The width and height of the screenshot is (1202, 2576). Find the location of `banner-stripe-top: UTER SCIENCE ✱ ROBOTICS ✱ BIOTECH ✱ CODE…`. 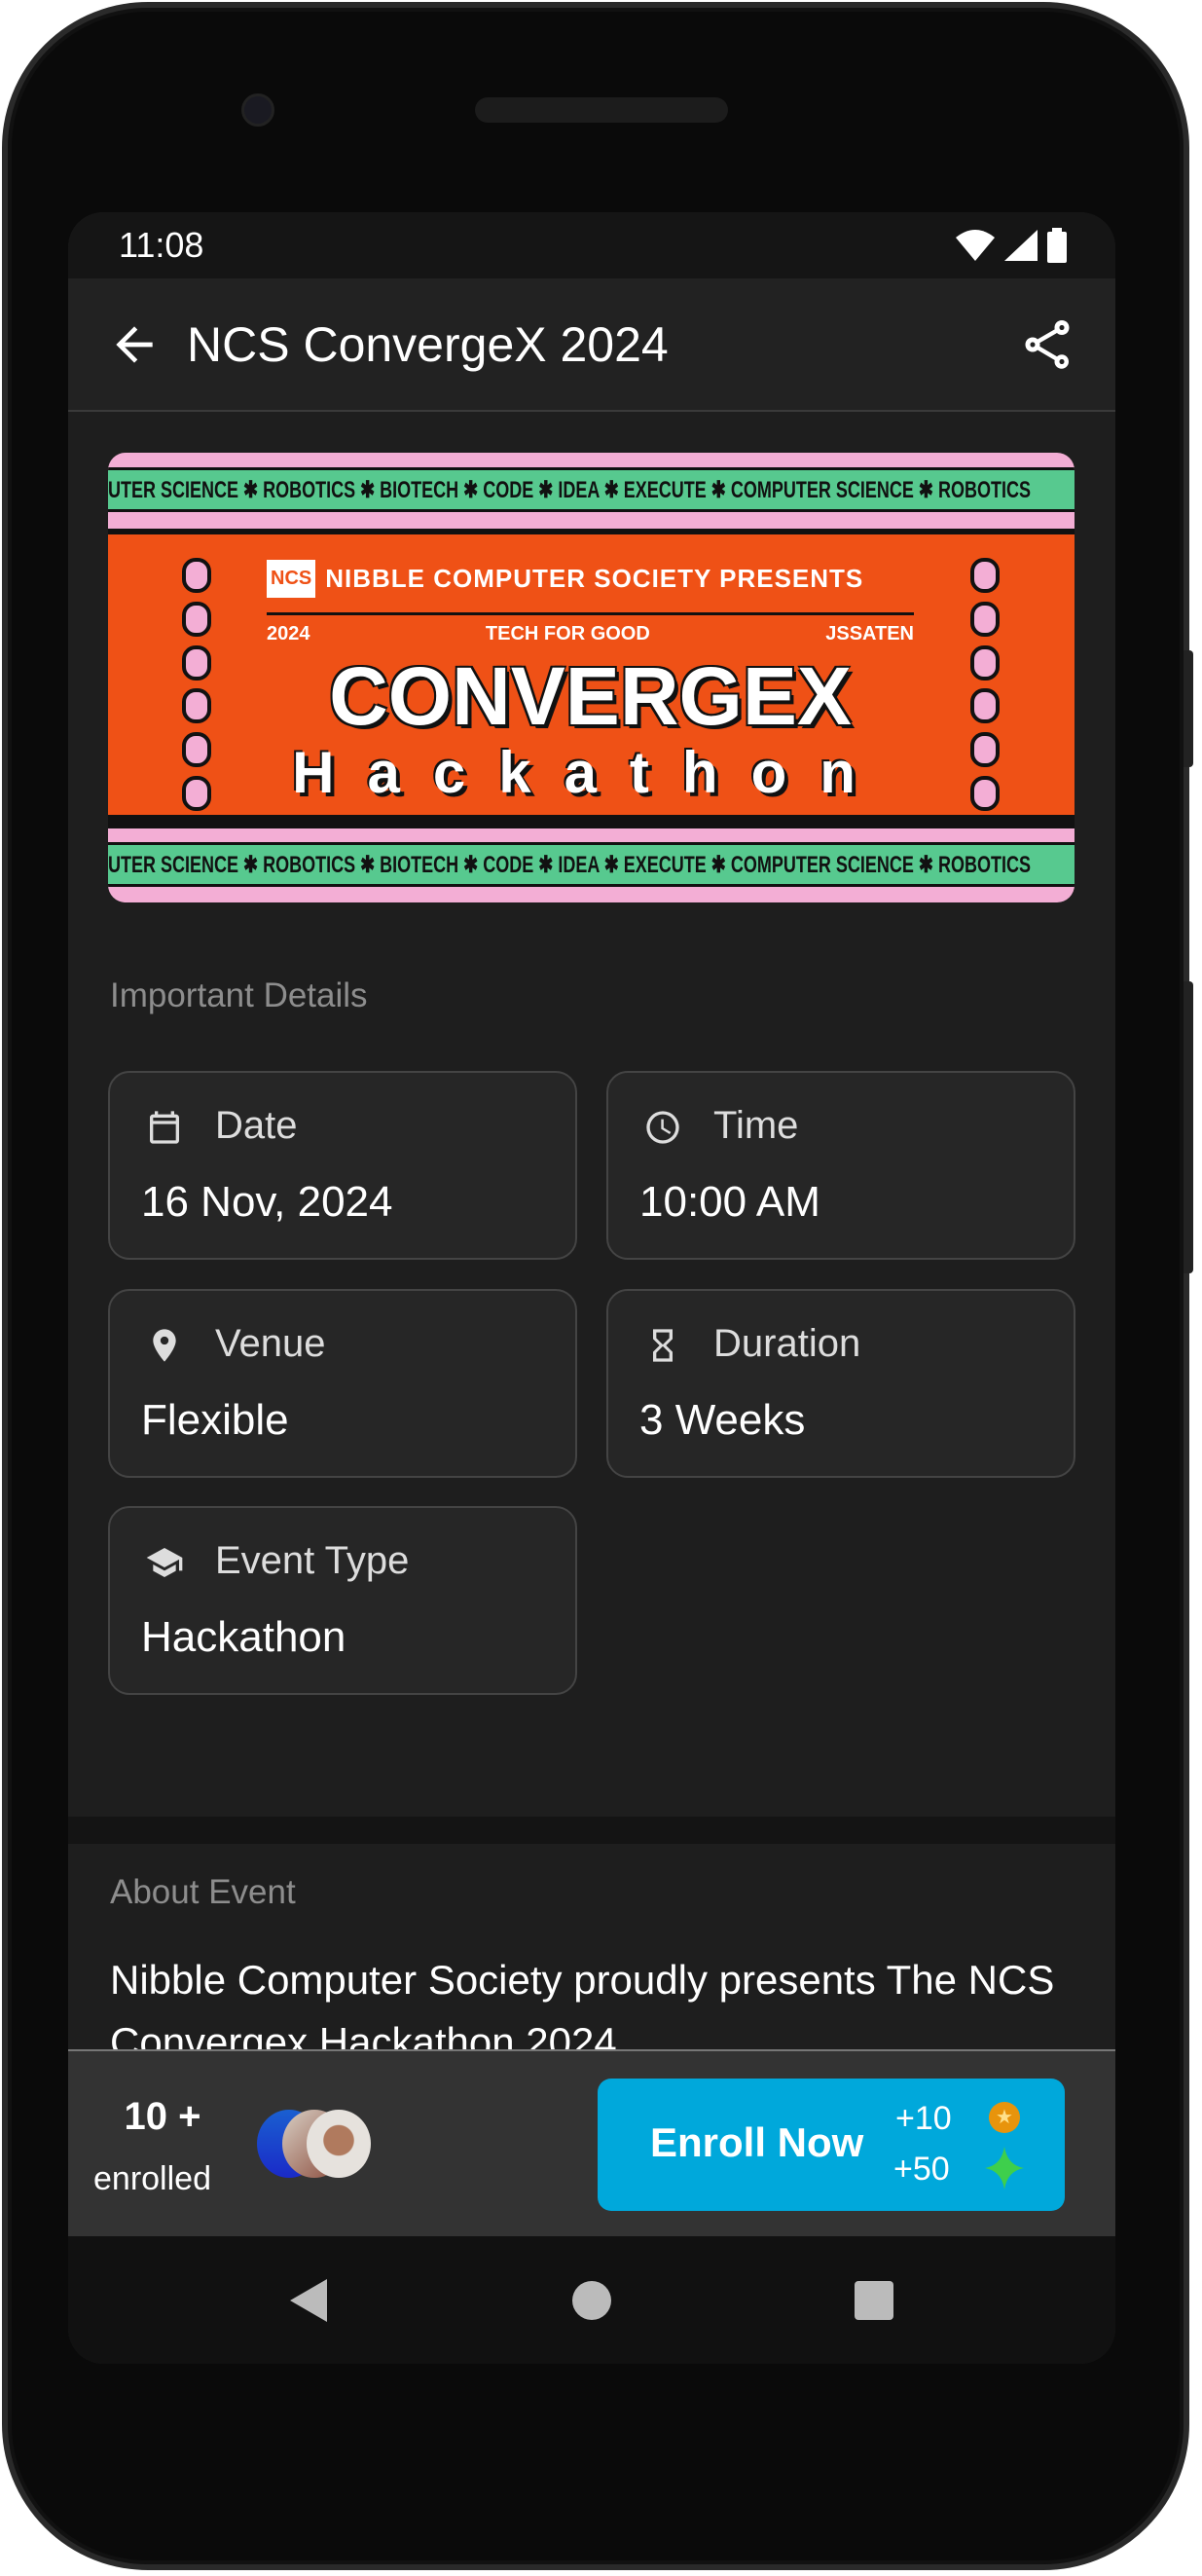

banner-stripe-top: UTER SCIENCE ✱ ROBOTICS ✱ BIOTECH ✱ CODE… is located at coordinates (591, 489).